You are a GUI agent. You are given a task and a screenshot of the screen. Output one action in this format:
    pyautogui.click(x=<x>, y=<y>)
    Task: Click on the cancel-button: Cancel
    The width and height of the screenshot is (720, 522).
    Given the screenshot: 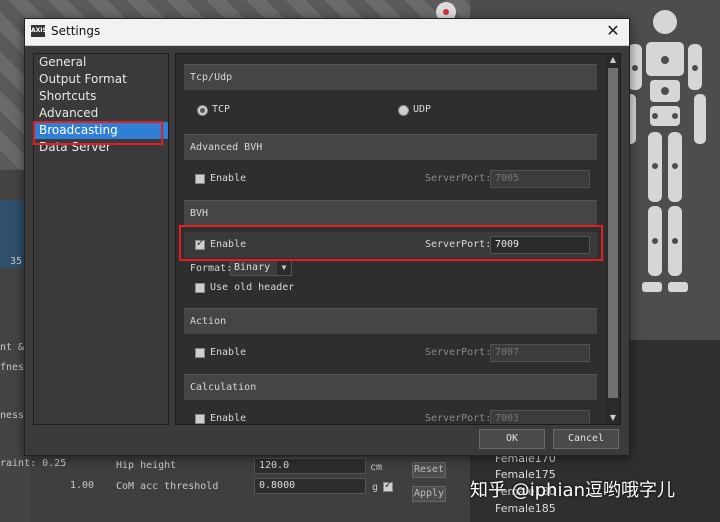 What is the action you would take?
    pyautogui.click(x=586, y=439)
    